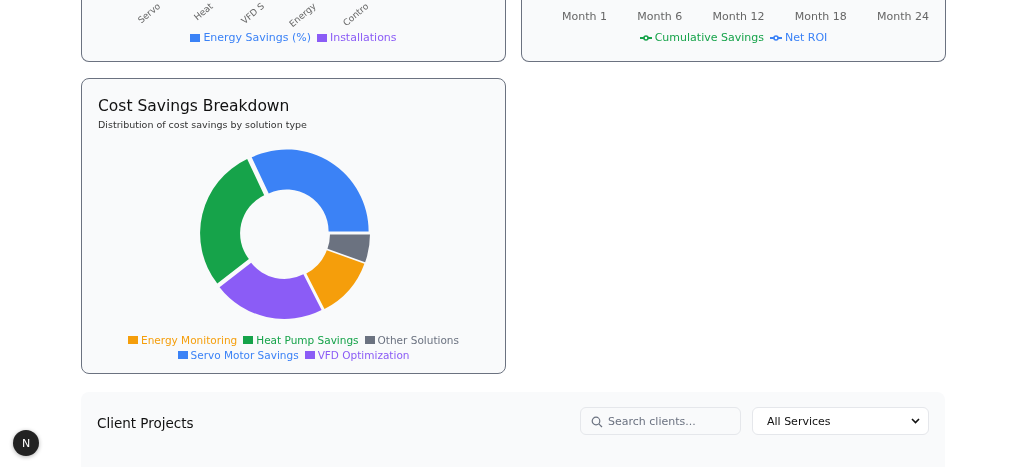  What do you see at coordinates (301, 340) in the screenshot?
I see `legend-item: Heat Pump Savings` at bounding box center [301, 340].